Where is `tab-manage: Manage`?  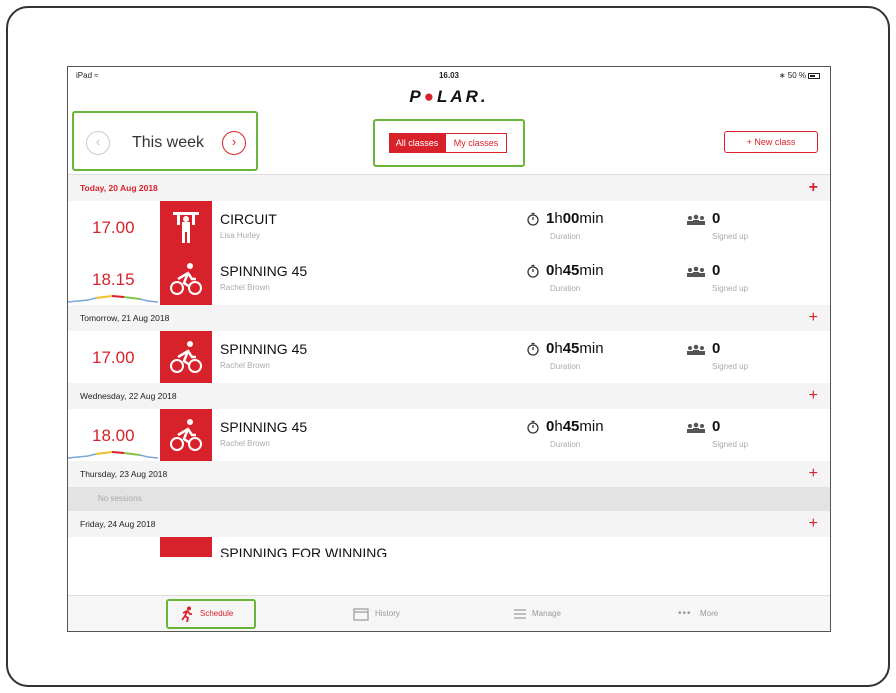 tab-manage: Manage is located at coordinates (537, 613).